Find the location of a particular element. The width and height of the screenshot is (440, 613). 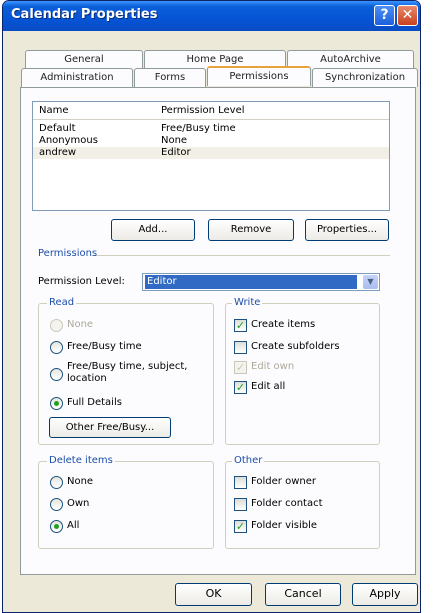

list-item: Default Free/Busy time is located at coordinates (211, 129).